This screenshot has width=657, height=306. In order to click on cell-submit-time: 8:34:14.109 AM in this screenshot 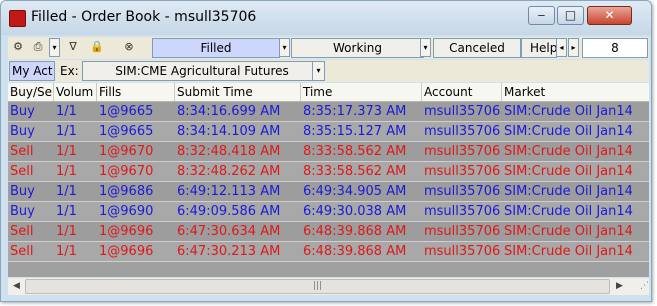, I will do `click(229, 131)`.